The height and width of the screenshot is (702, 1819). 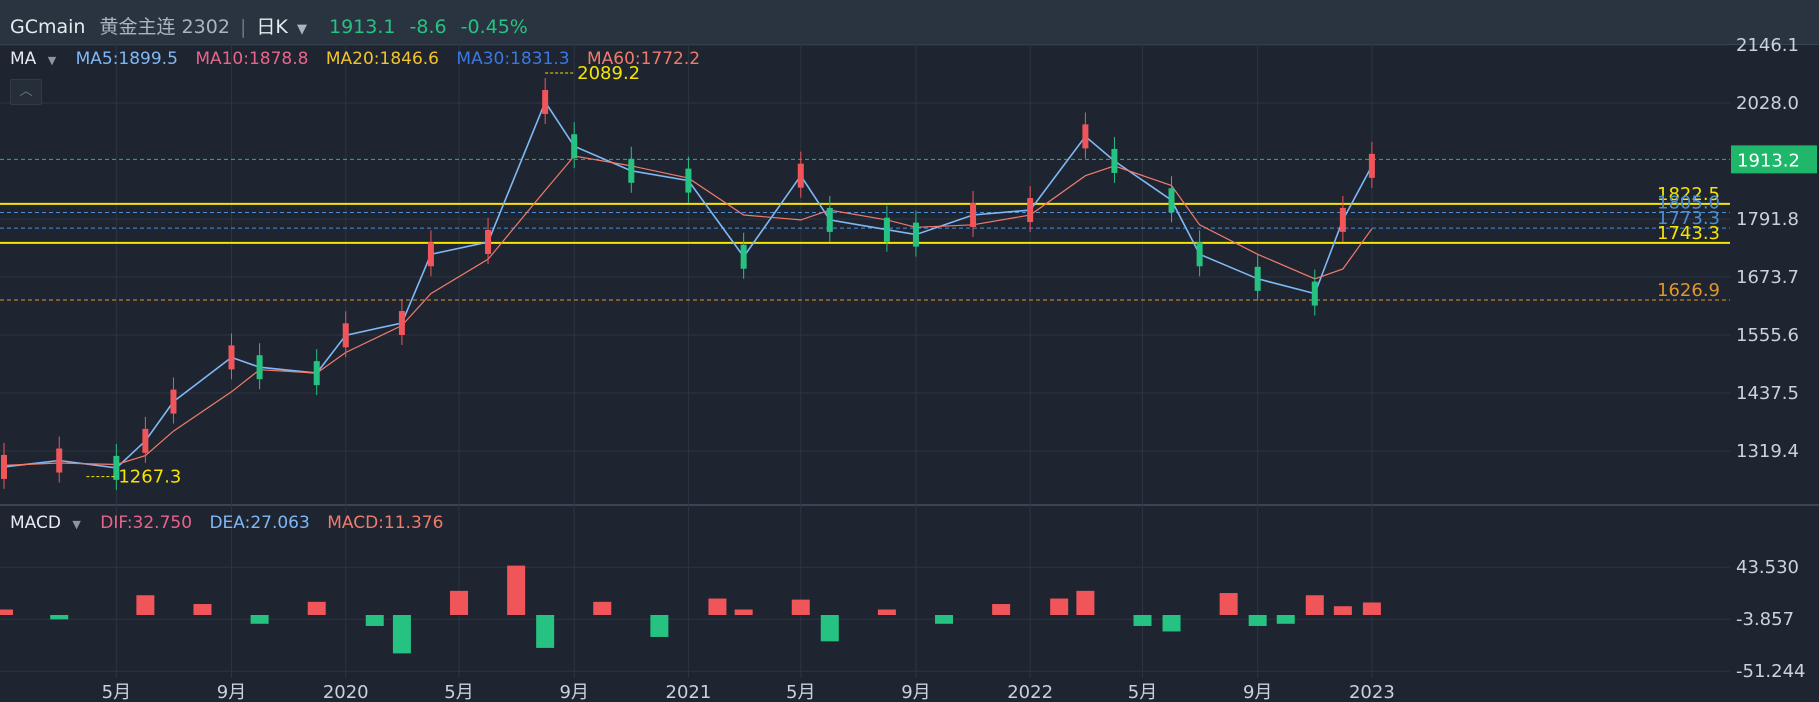 What do you see at coordinates (252, 59) in the screenshot?
I see `ma10-value: MA10:1878.8` at bounding box center [252, 59].